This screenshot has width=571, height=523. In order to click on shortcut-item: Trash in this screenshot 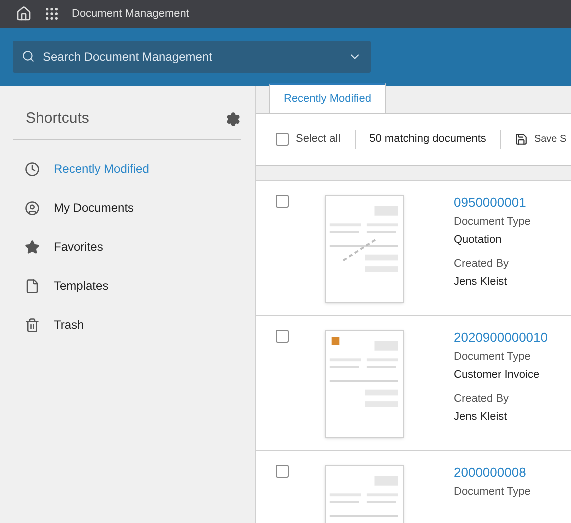, I will do `click(127, 325)`.